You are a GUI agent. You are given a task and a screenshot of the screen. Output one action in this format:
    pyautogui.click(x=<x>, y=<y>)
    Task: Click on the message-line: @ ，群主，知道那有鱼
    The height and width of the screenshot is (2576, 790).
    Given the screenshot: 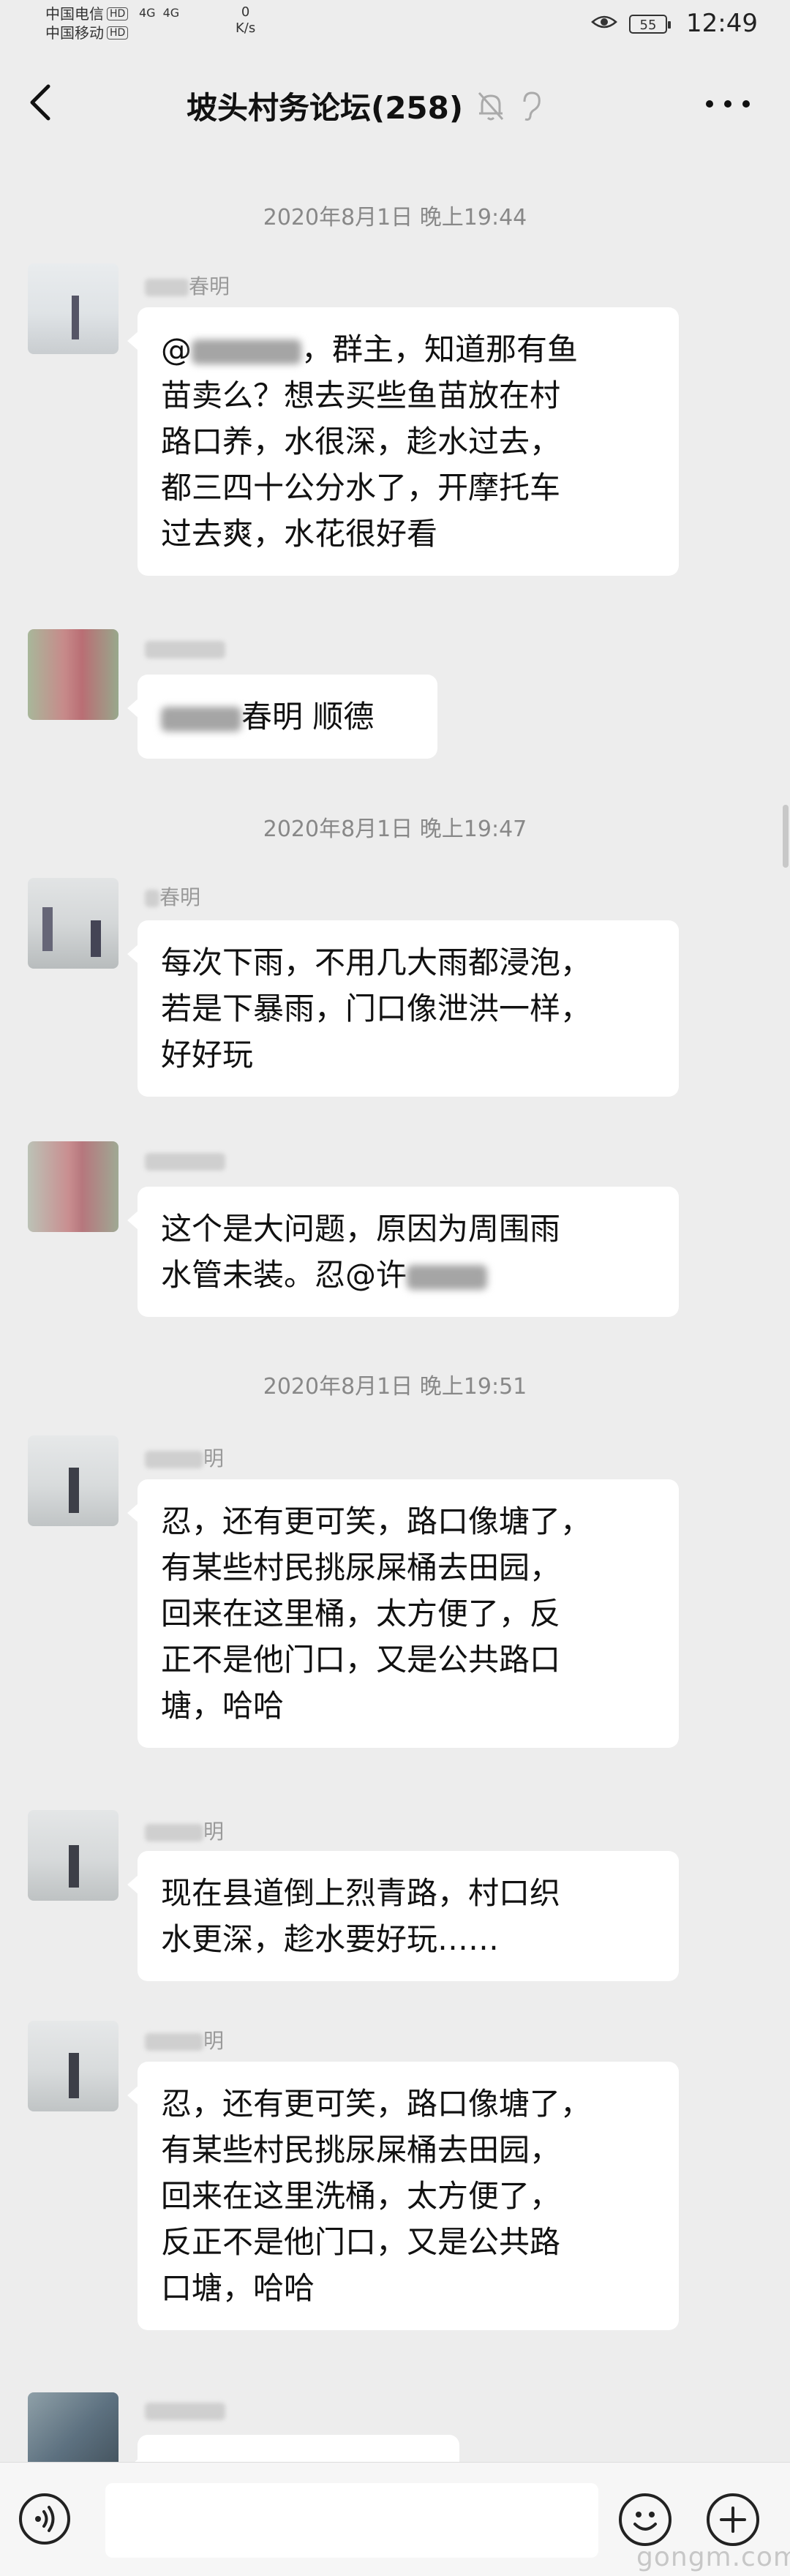 What is the action you would take?
    pyautogui.click(x=408, y=349)
    